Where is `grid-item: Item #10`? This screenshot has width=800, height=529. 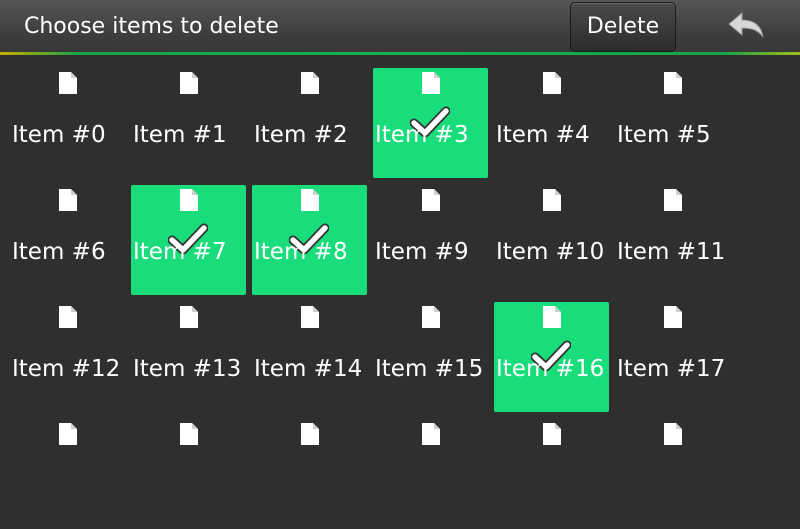 grid-item: Item #10 is located at coordinates (551, 240).